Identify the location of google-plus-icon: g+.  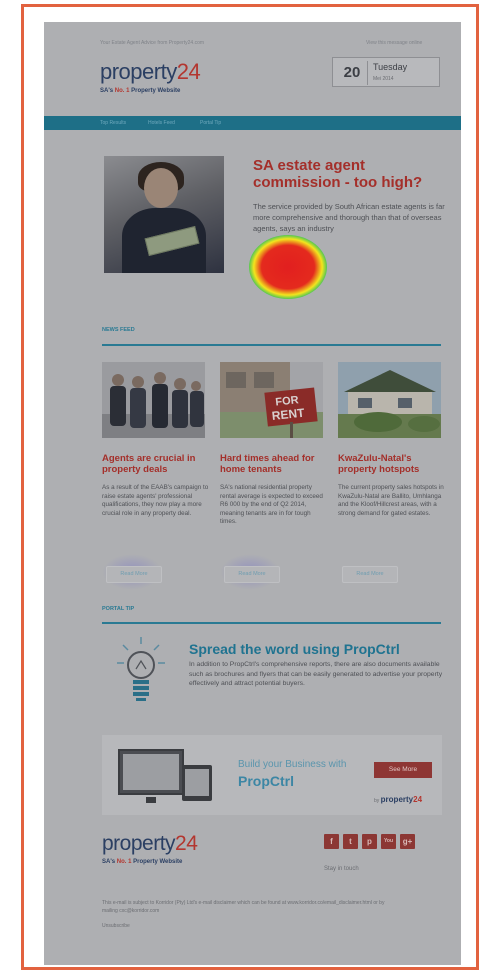
(407, 841).